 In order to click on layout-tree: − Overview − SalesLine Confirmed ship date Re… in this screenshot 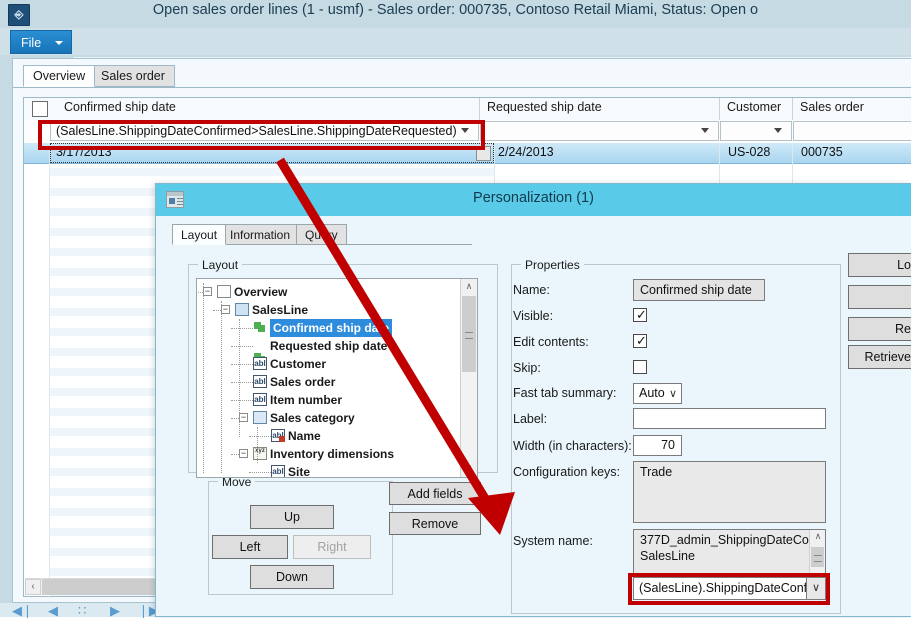, I will do `click(337, 378)`.